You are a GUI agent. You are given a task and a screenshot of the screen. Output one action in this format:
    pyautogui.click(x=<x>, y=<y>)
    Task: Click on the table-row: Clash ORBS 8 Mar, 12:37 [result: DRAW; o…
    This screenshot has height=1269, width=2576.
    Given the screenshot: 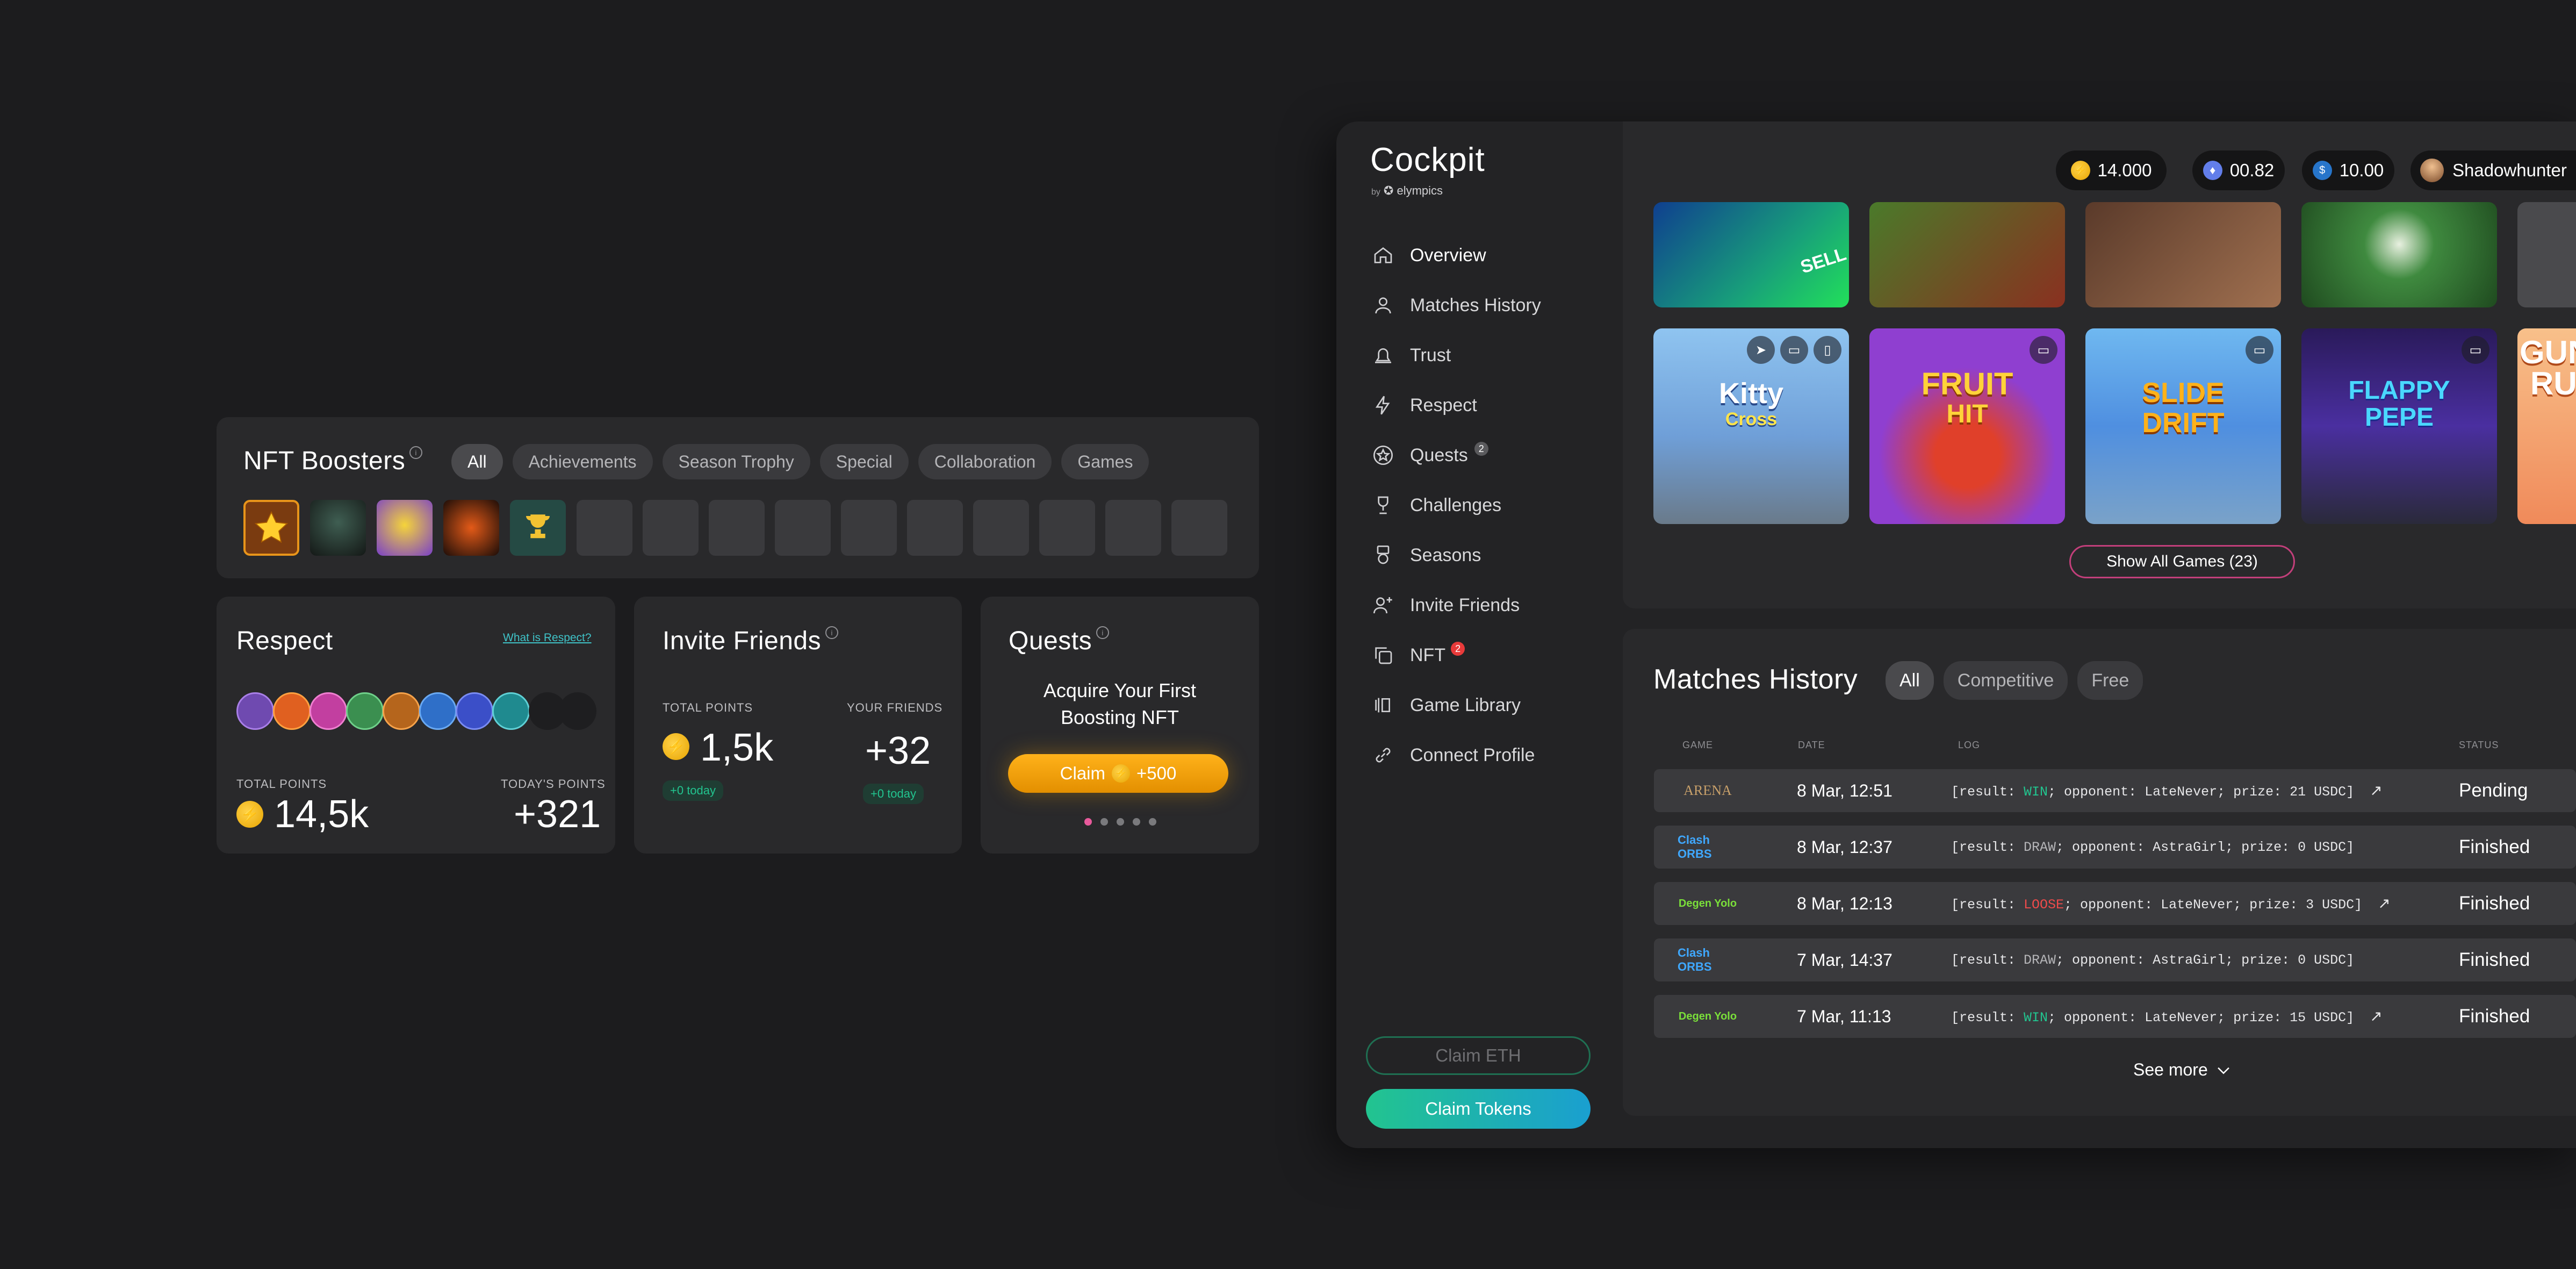 What is the action you would take?
    pyautogui.click(x=2115, y=847)
    